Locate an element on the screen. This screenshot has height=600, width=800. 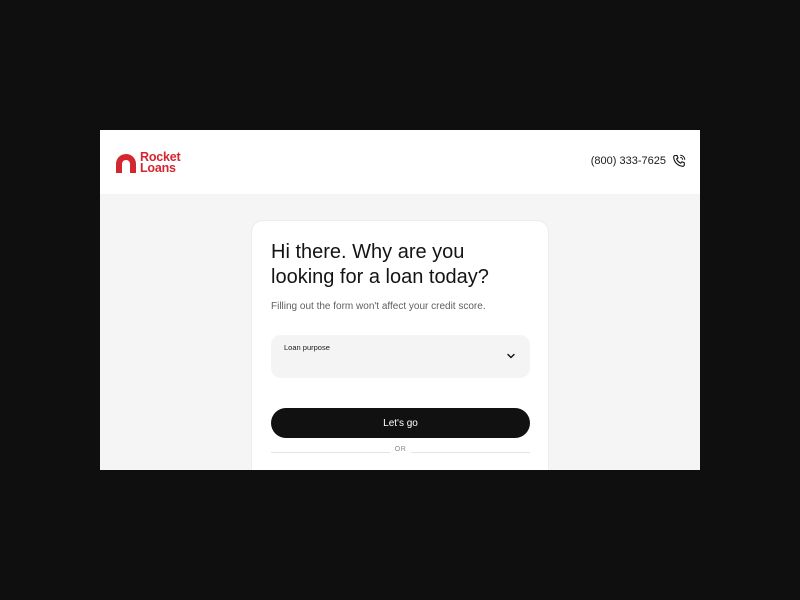
logo-wordmark: Rocket Loans is located at coordinates (160, 163).